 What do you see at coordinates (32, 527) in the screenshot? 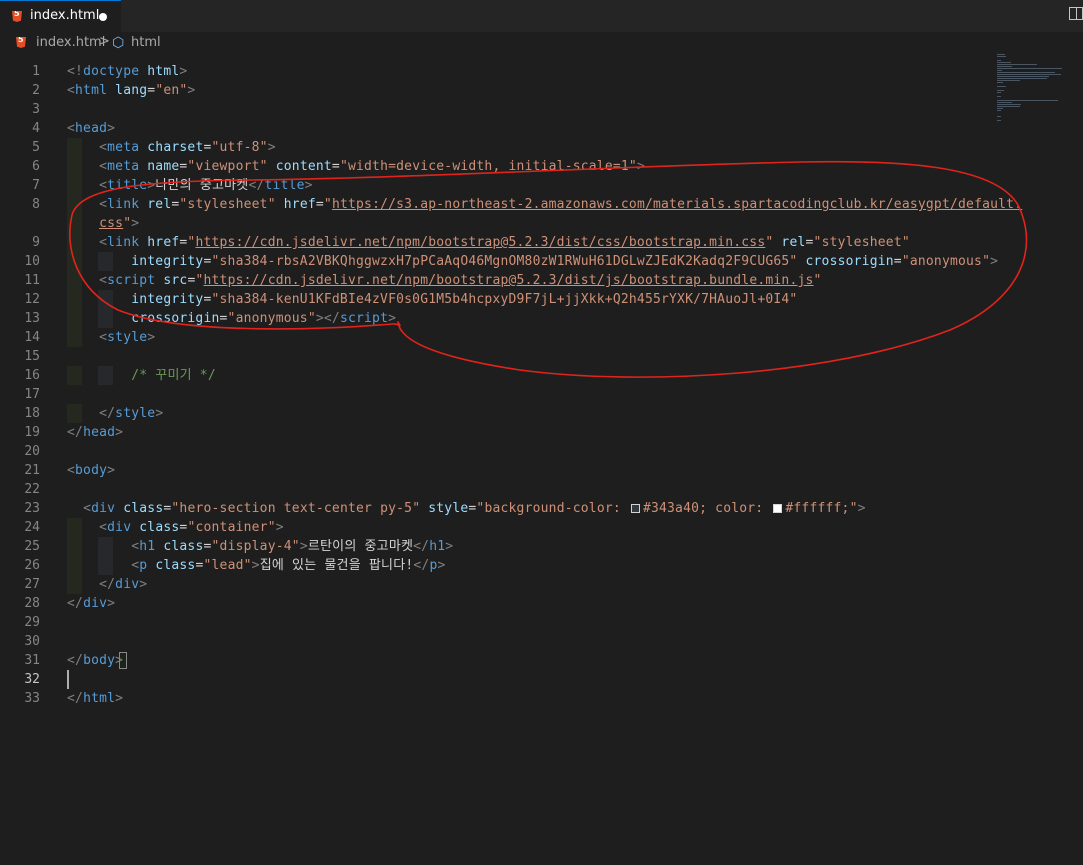
I see `line-number: 24` at bounding box center [32, 527].